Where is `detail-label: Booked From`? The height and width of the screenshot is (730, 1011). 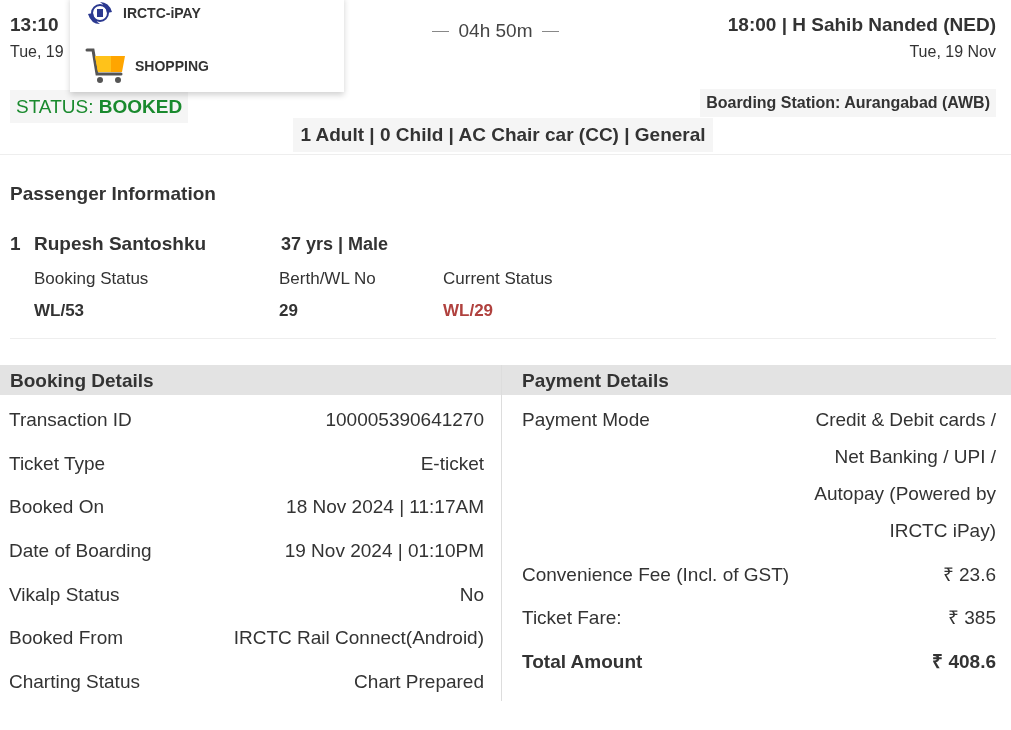
detail-label: Booked From is located at coordinates (66, 638).